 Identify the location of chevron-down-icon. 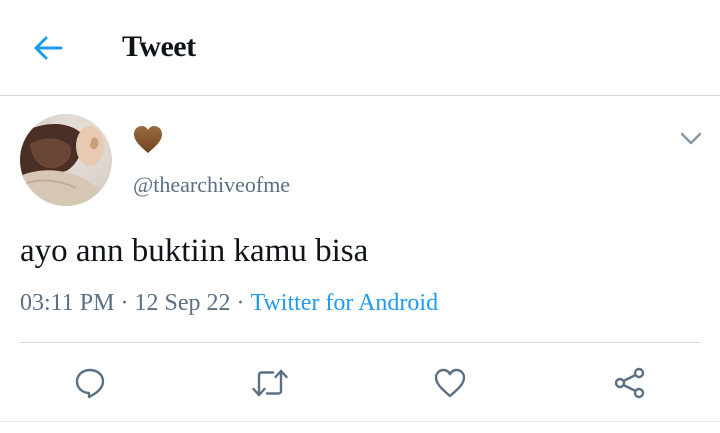
(691, 138).